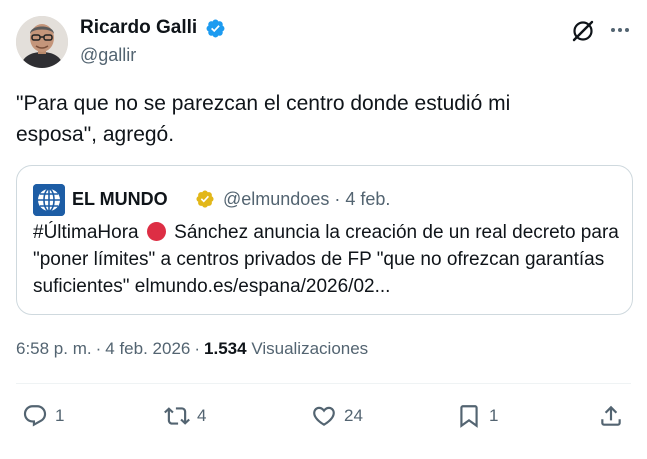 Image resolution: width=647 pixels, height=459 pixels. What do you see at coordinates (225, 348) in the screenshot?
I see `views-count: 1.534` at bounding box center [225, 348].